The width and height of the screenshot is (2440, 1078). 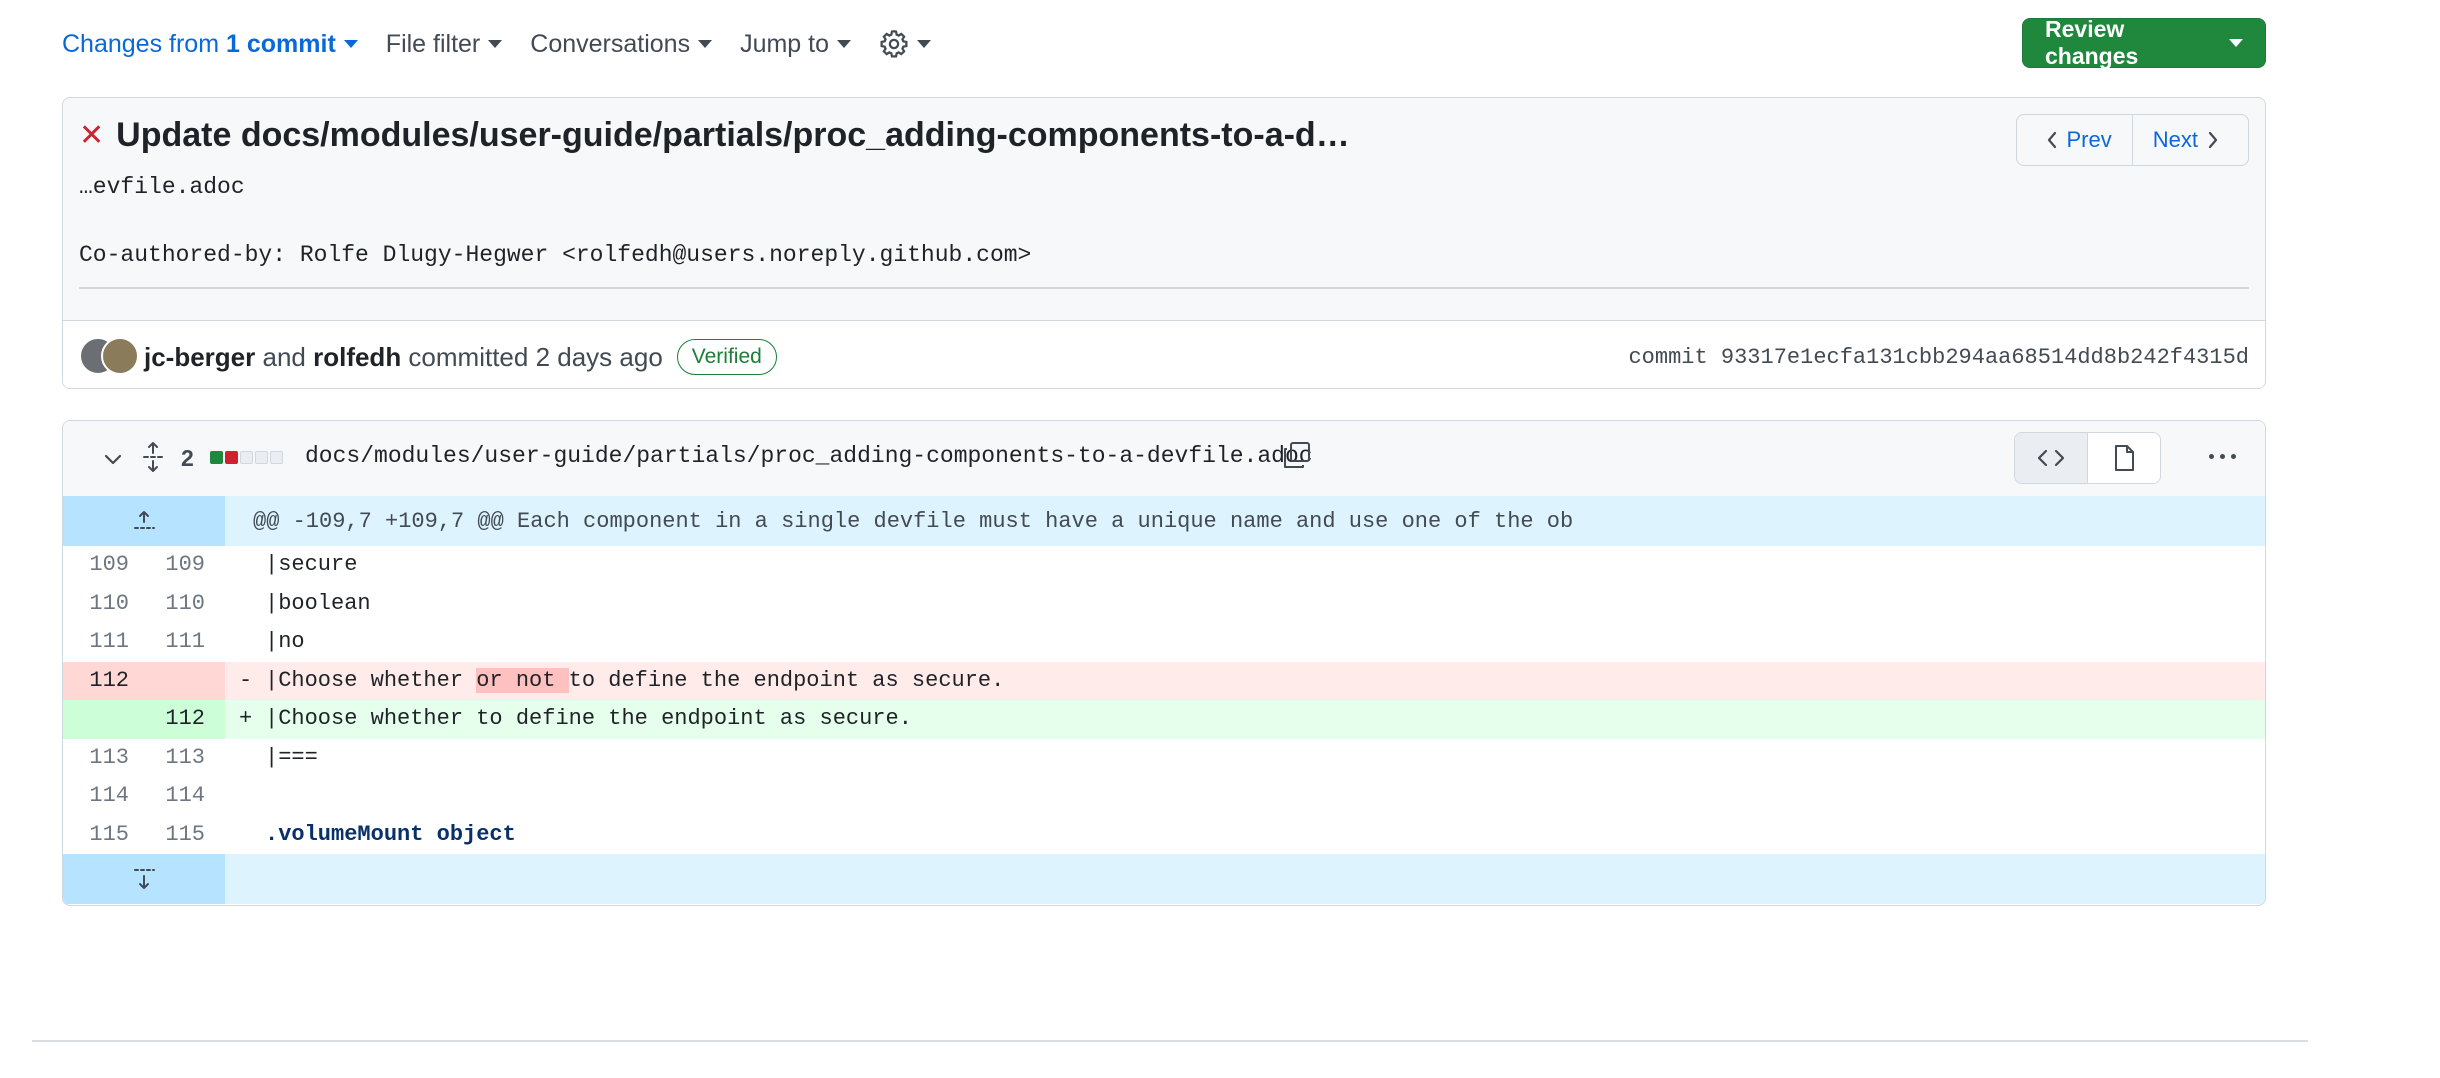 What do you see at coordinates (1245, 642) in the screenshot?
I see `line-code: |no` at bounding box center [1245, 642].